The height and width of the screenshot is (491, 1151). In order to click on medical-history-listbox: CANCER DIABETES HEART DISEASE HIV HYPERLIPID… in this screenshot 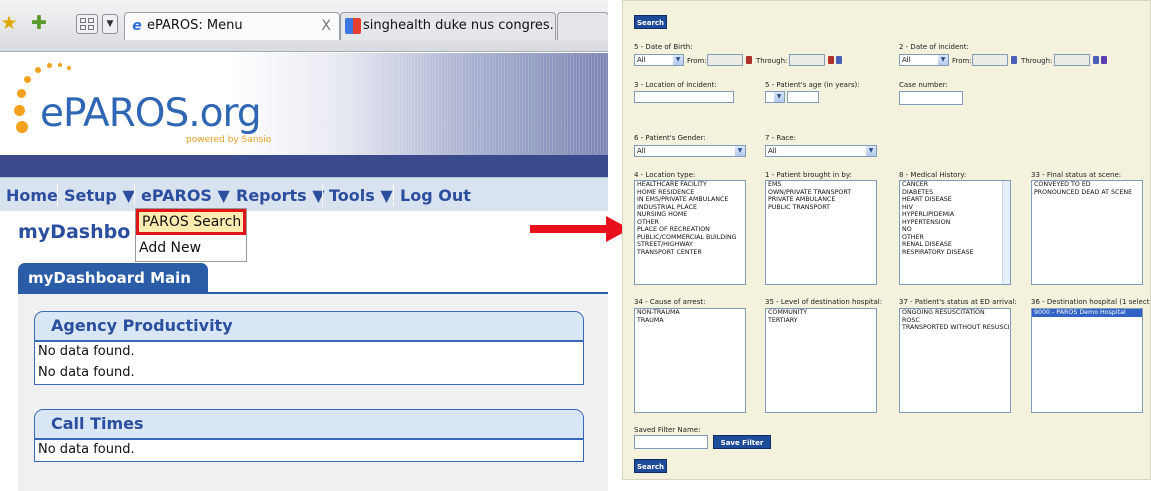, I will do `click(955, 232)`.